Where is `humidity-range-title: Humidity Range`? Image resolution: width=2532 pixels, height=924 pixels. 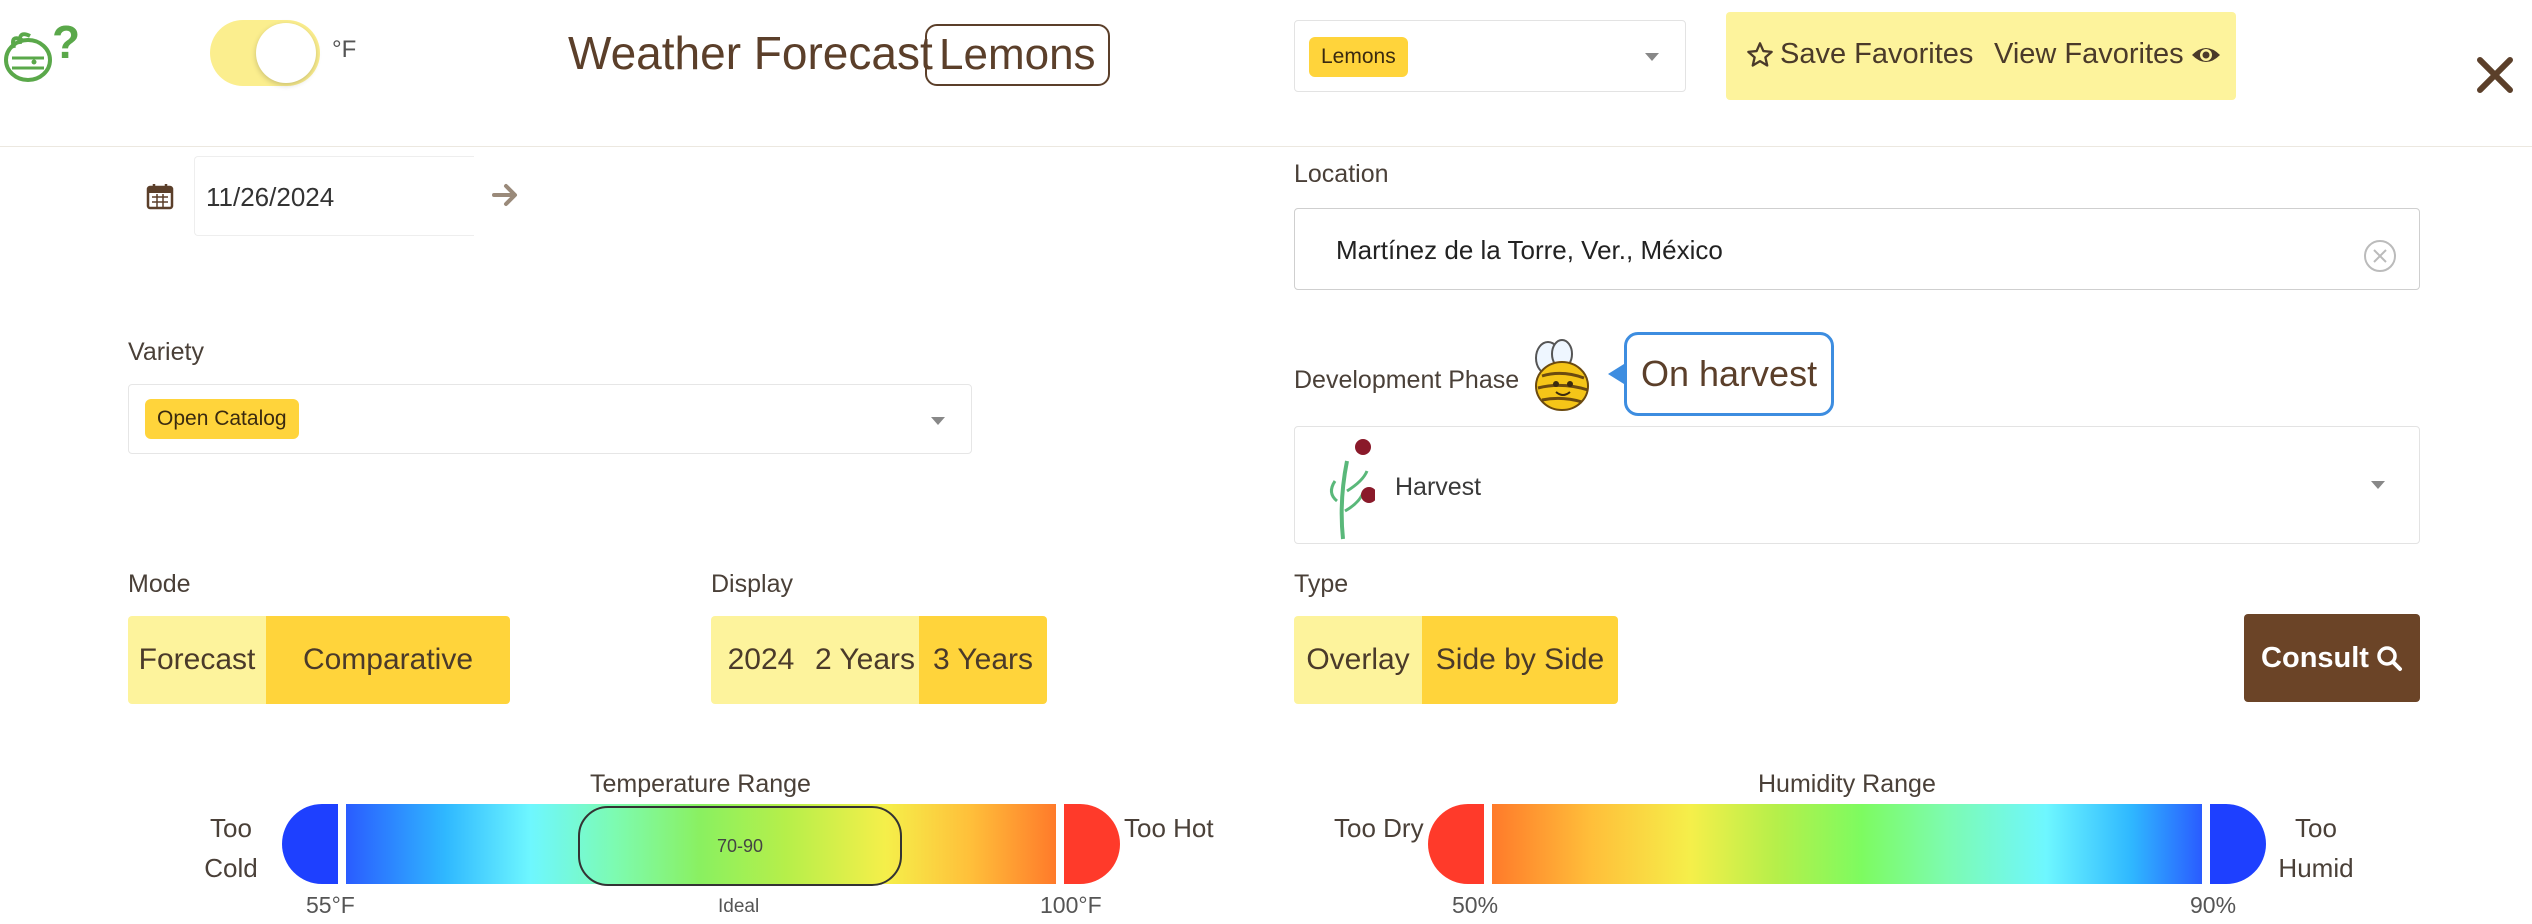
humidity-range-title: Humidity Range is located at coordinates (1847, 784).